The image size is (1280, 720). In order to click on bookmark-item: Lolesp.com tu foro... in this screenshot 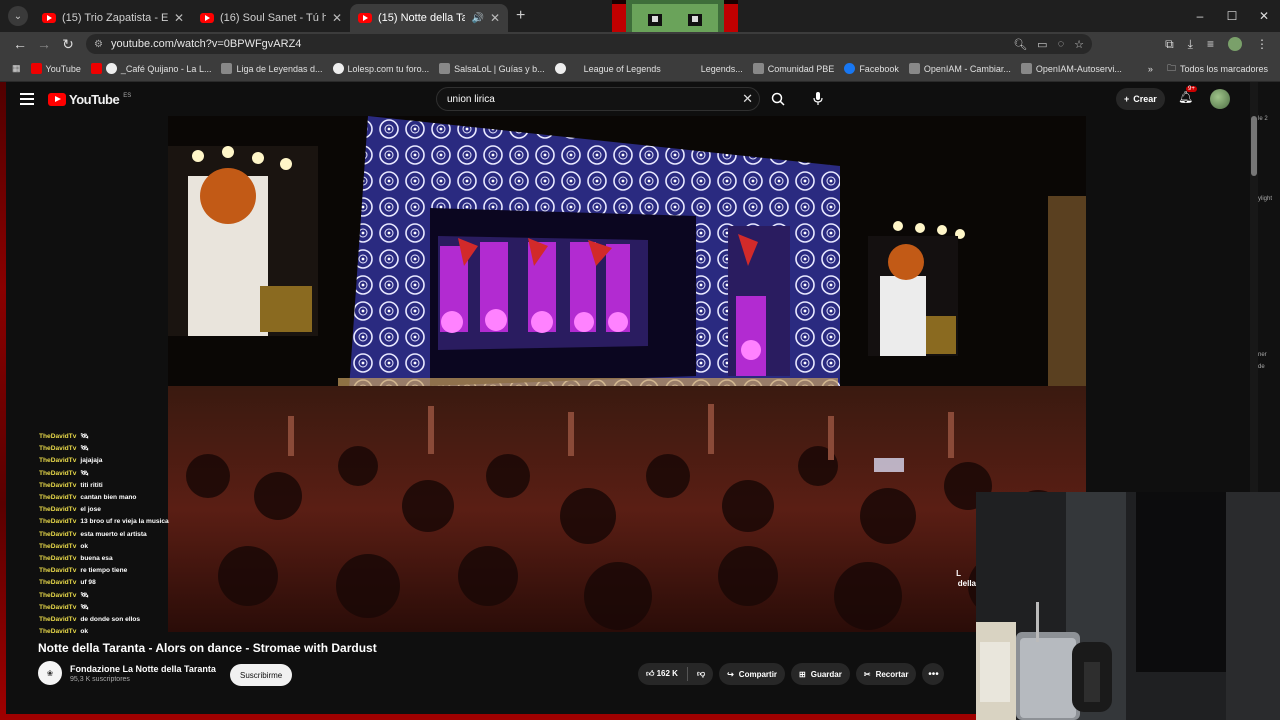, I will do `click(380, 68)`.